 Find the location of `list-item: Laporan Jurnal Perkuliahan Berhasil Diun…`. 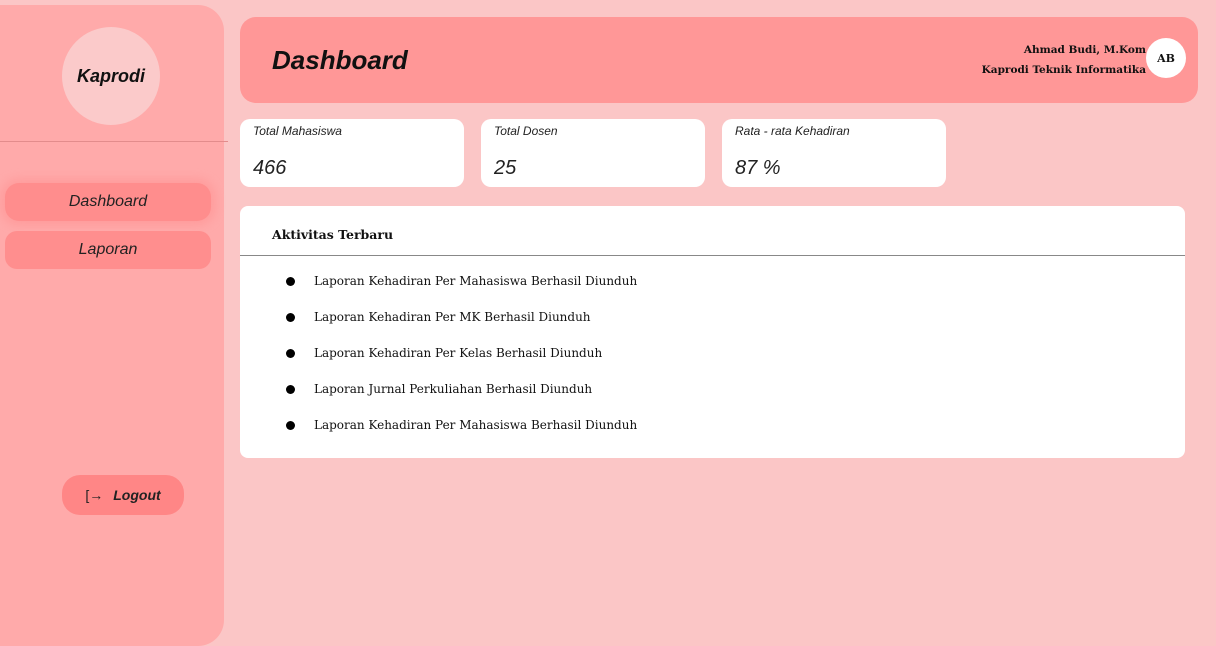

list-item: Laporan Jurnal Perkuliahan Berhasil Diun… is located at coordinates (461, 396).